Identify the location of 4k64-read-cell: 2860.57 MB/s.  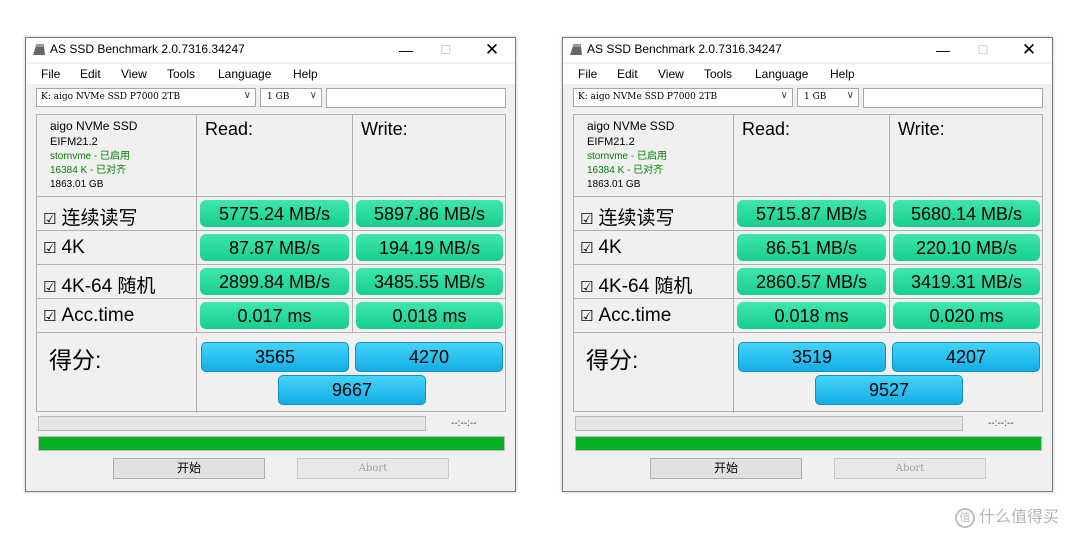
(812, 282).